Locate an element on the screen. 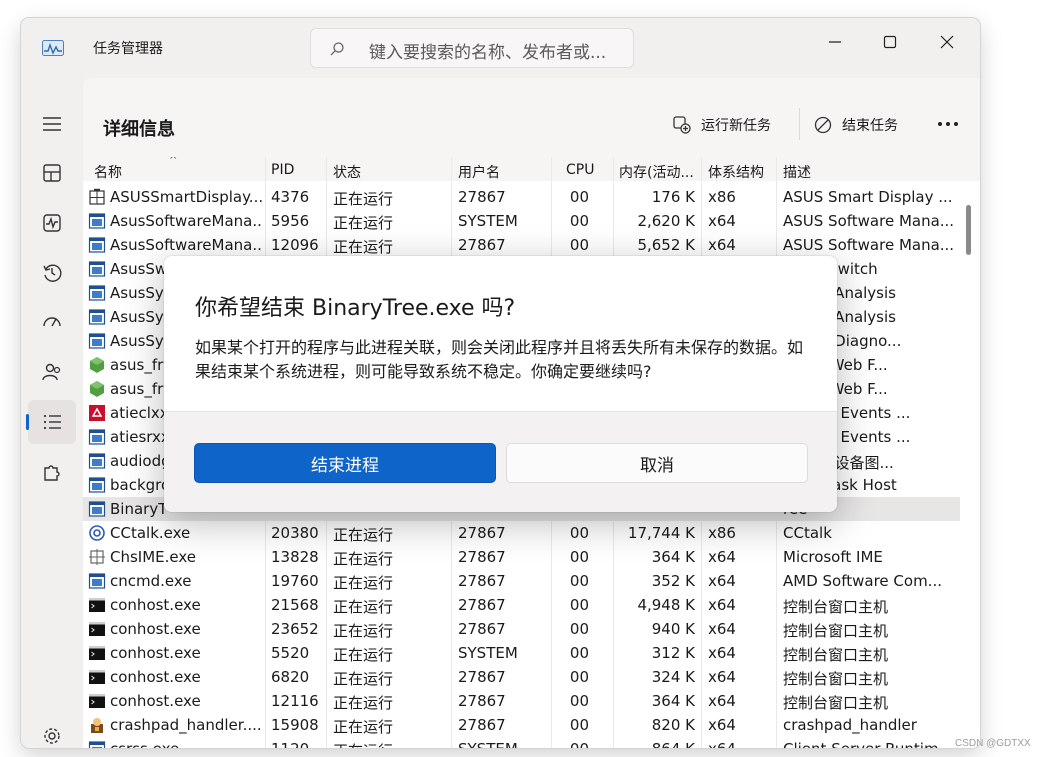 The height and width of the screenshot is (757, 1042). dialog-title: 你希望结束 BinaryTree.exe 吗? is located at coordinates (355, 308).